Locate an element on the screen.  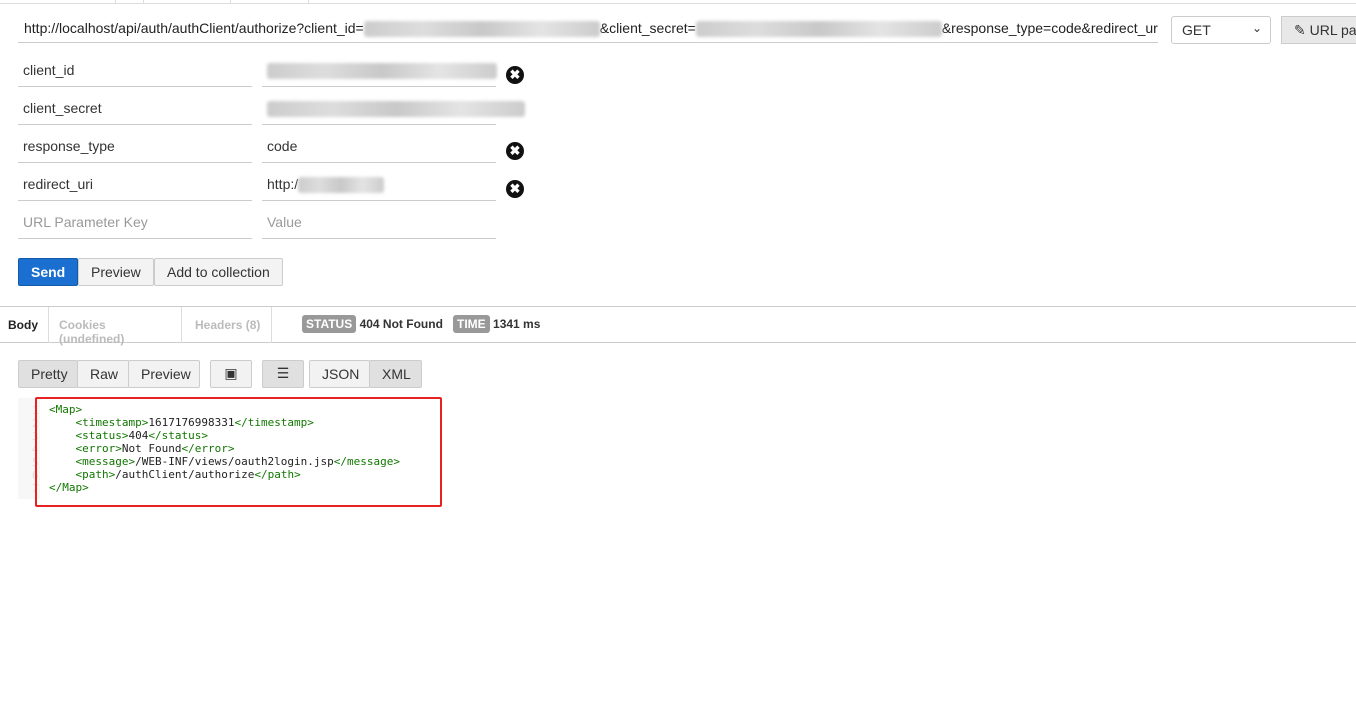
param-value: http:/ is located at coordinates (379, 186).